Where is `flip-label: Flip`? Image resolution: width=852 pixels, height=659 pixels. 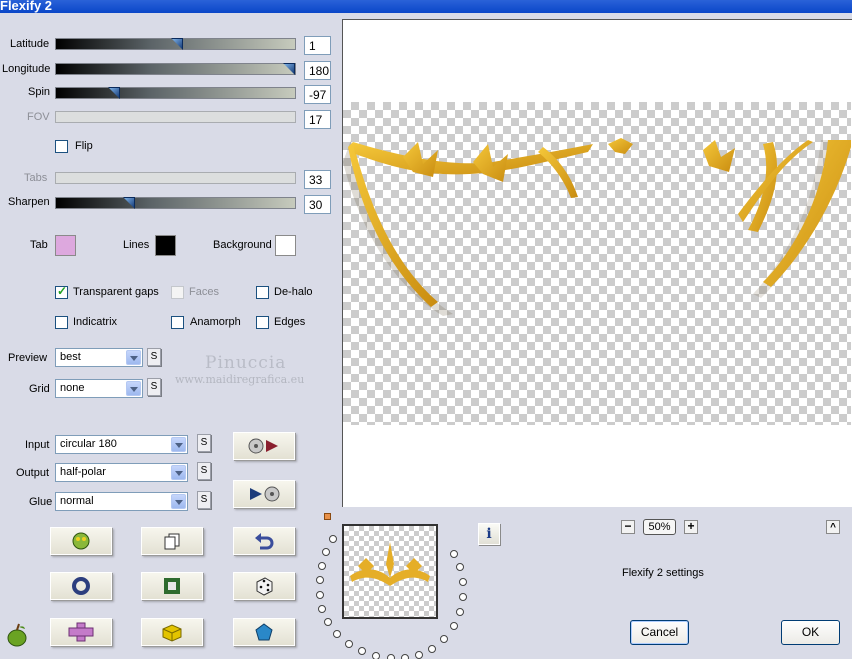
flip-label: Flip is located at coordinates (84, 146).